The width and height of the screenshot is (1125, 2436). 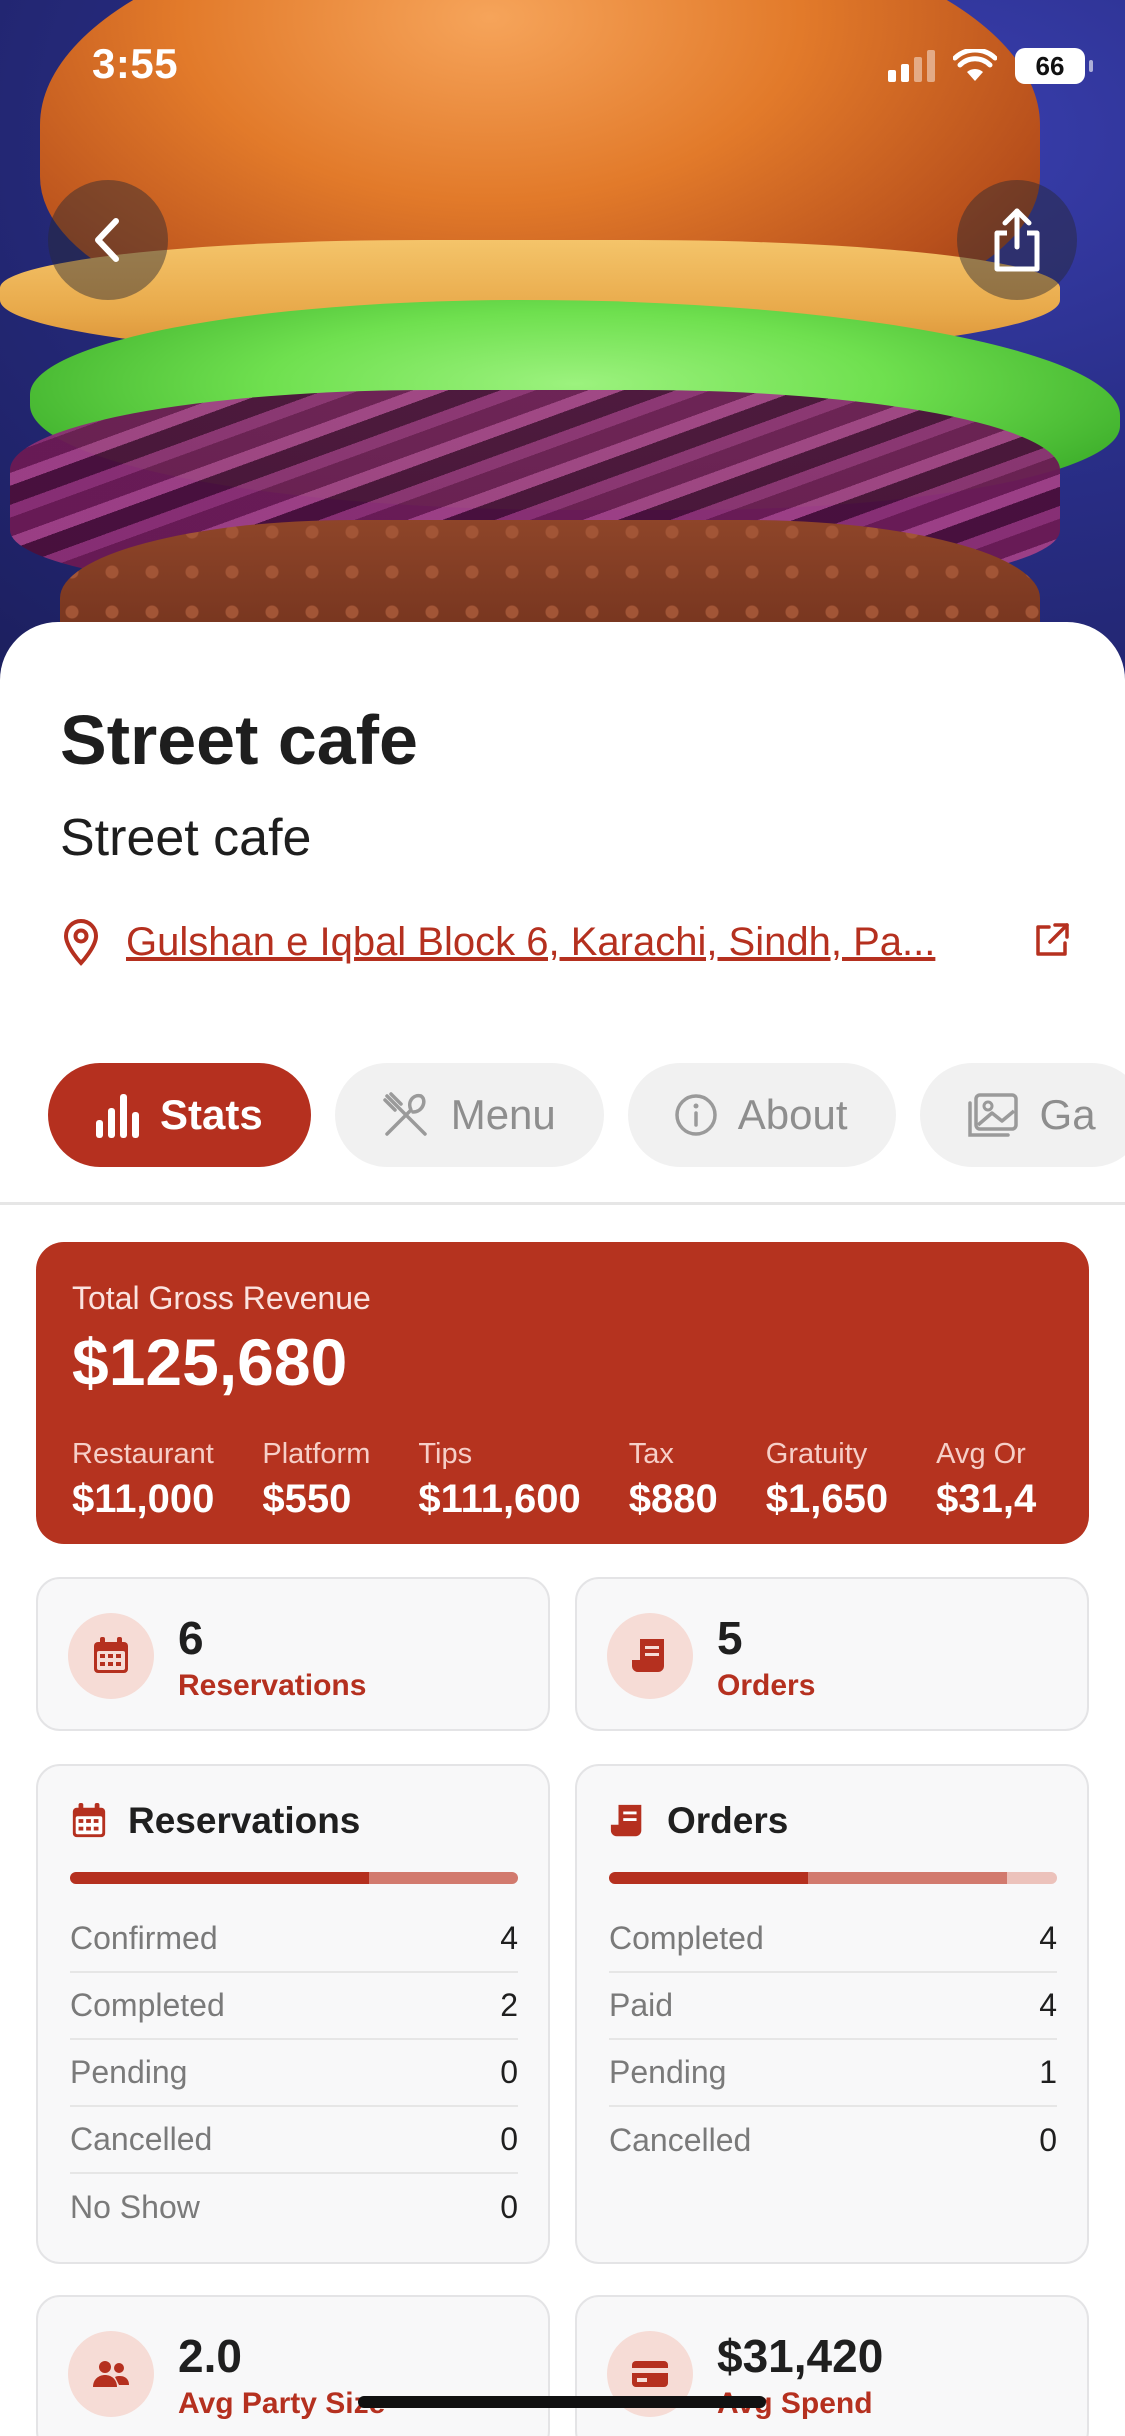 I want to click on revenue-total: $125,680, so click(x=210, y=1362).